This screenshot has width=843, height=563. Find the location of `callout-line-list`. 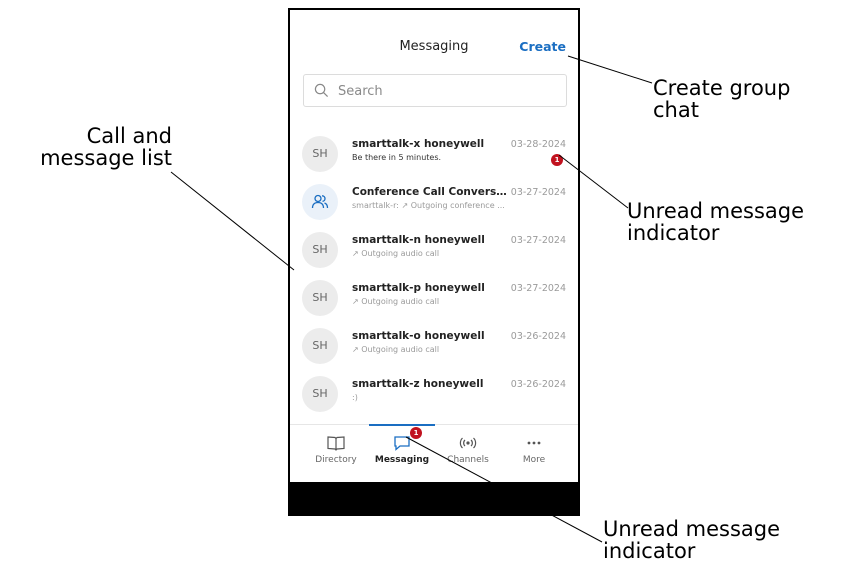

callout-line-list is located at coordinates (232, 221).